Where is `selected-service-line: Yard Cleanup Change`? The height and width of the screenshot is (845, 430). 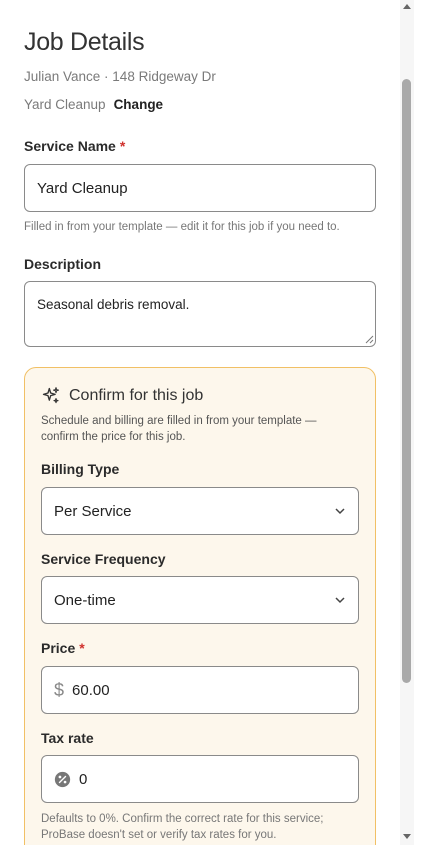 selected-service-line: Yard Cleanup Change is located at coordinates (93, 104).